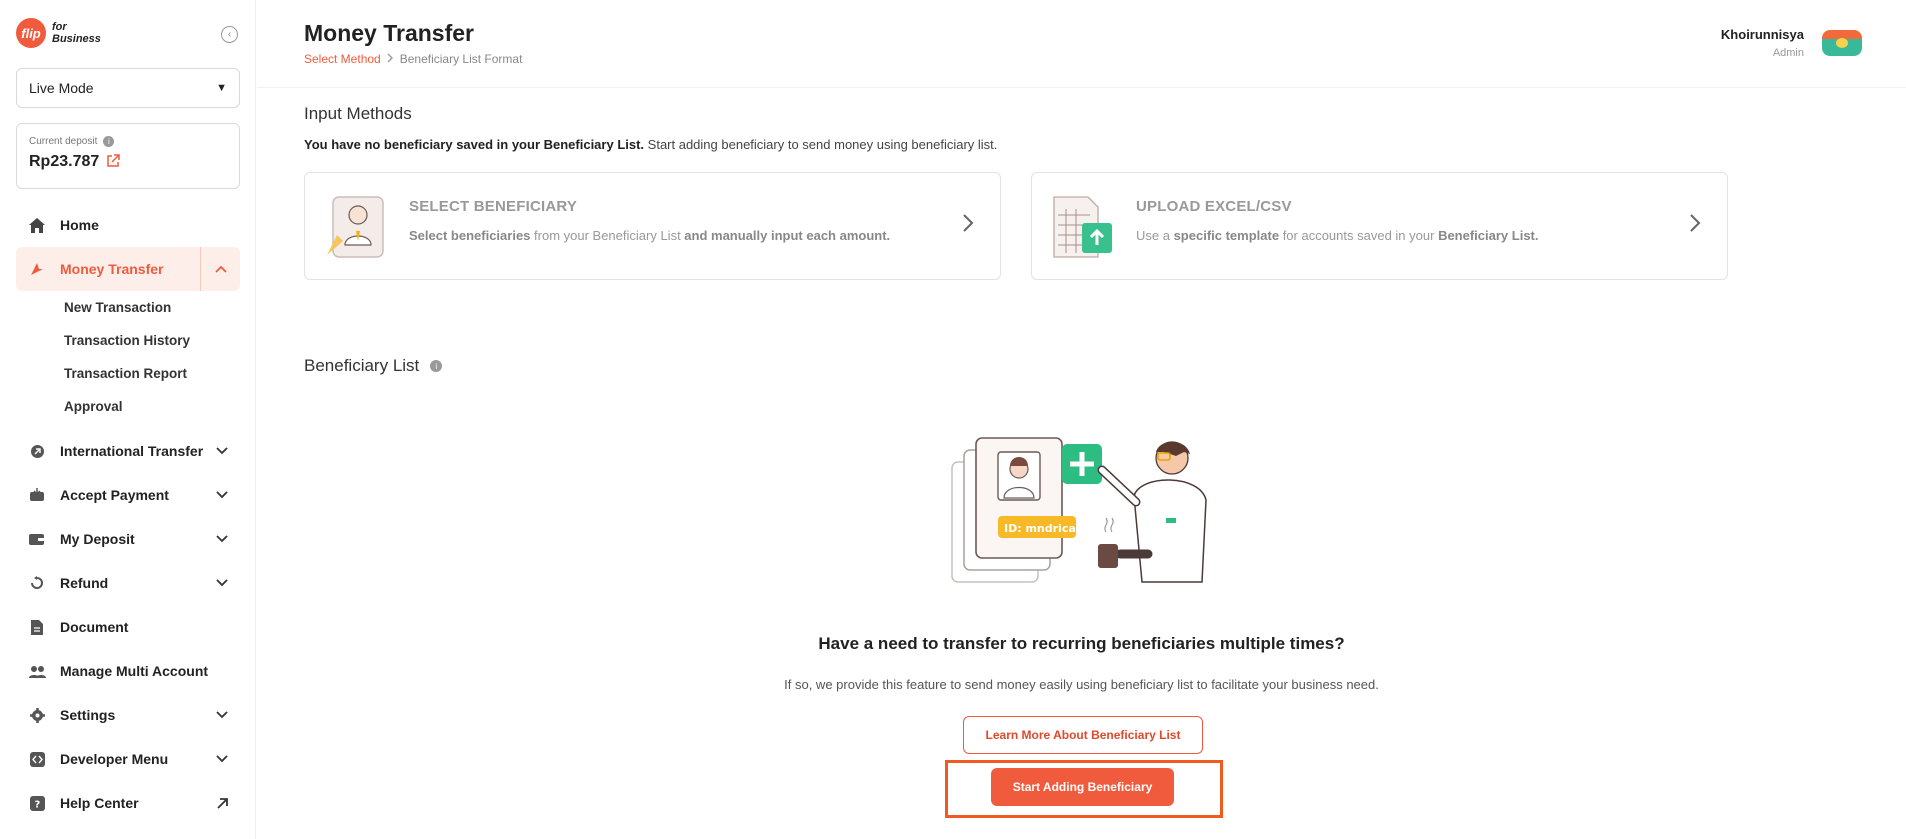 The width and height of the screenshot is (1906, 839). What do you see at coordinates (222, 803) in the screenshot?
I see `arrow-up-right-icon` at bounding box center [222, 803].